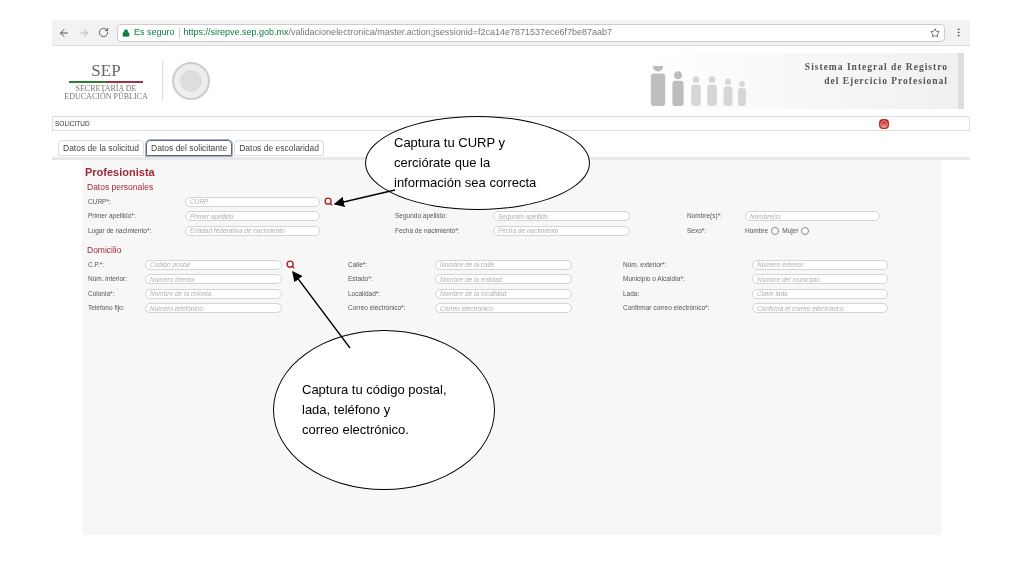 This screenshot has height=576, width=1024. I want to click on tab: Datos de la solicitud, so click(101, 148).